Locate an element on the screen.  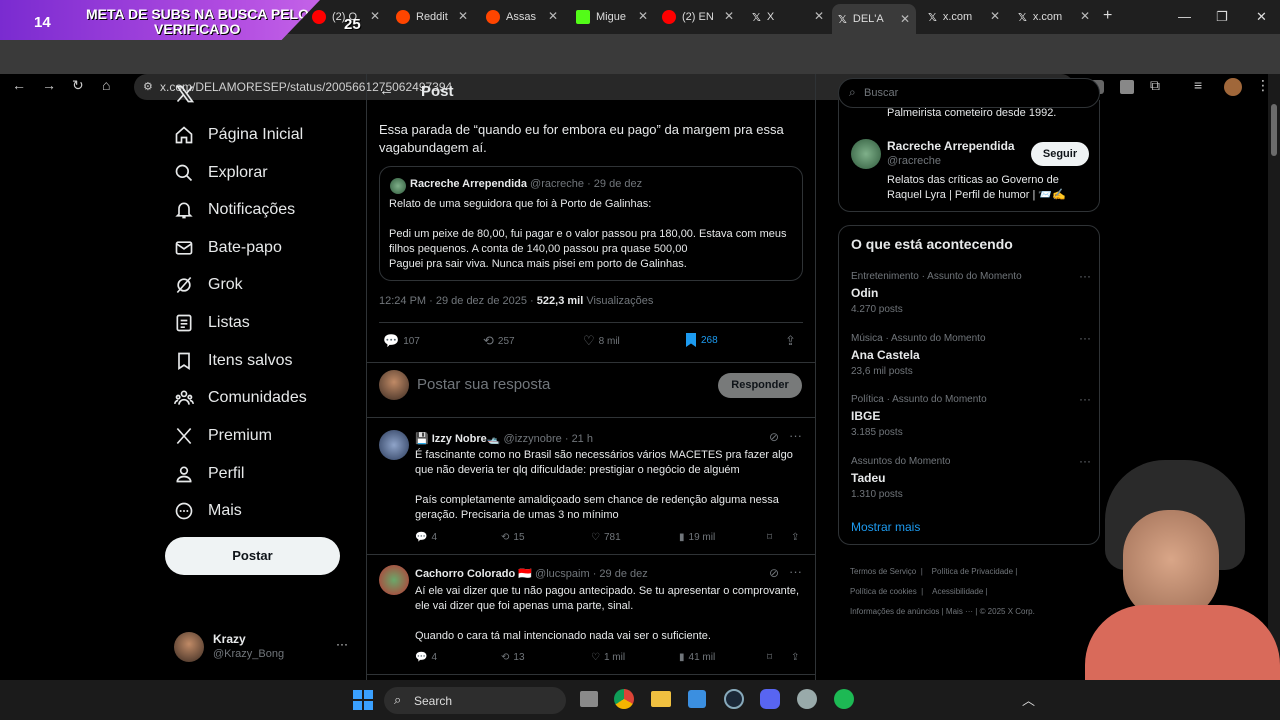
maximize-button: ❐ is located at coordinates (1222, 17).